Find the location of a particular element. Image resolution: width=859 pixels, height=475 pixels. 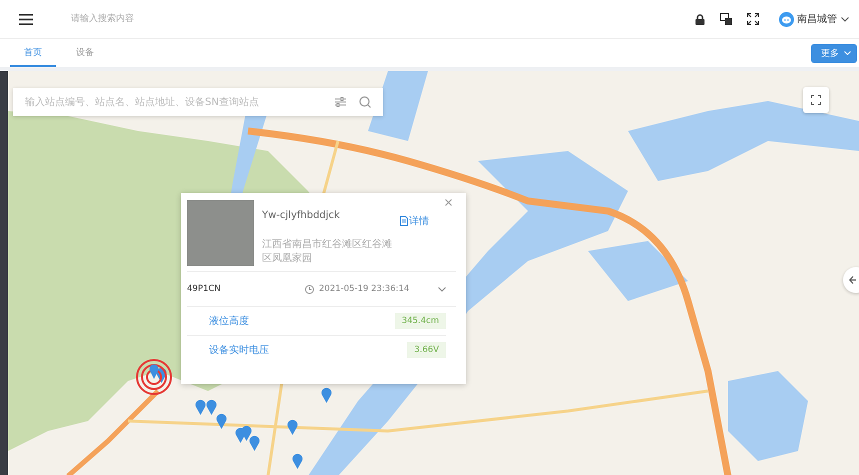

reading-value: 345.4cm is located at coordinates (420, 321).